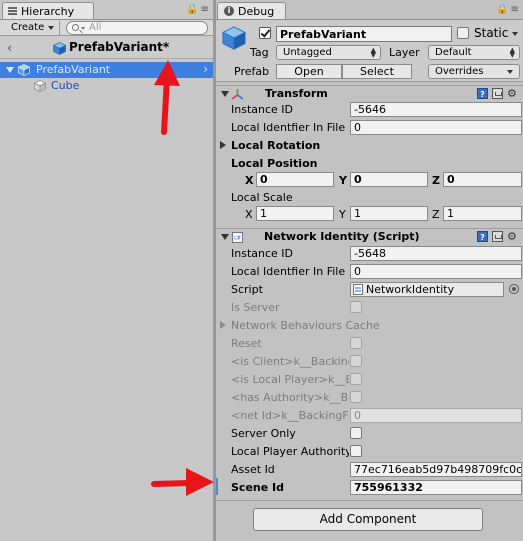 The height and width of the screenshot is (541, 523). I want to click on svg-text: c#, so click(237, 239).